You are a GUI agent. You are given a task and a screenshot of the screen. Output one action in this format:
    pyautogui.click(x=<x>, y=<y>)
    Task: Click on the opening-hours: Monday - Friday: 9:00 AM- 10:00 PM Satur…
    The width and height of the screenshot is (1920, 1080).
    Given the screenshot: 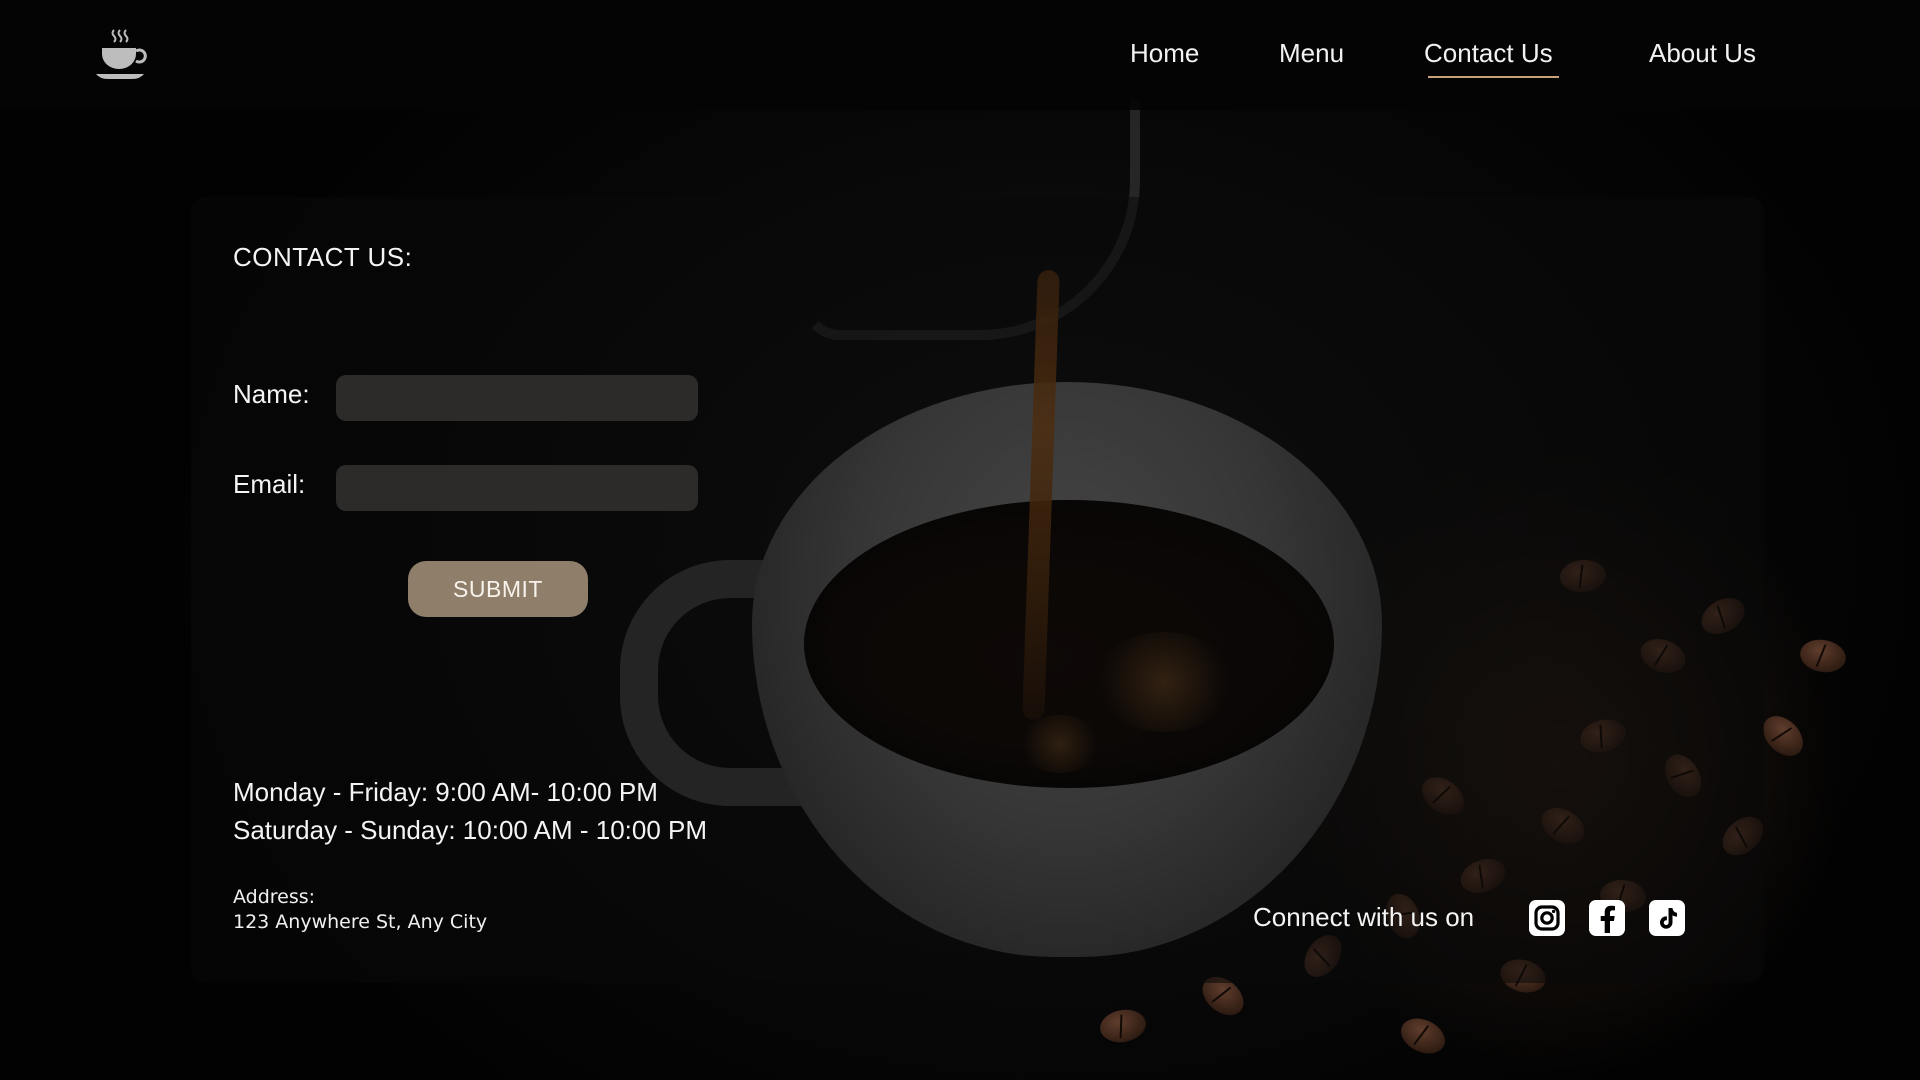 What is the action you would take?
    pyautogui.click(x=470, y=811)
    